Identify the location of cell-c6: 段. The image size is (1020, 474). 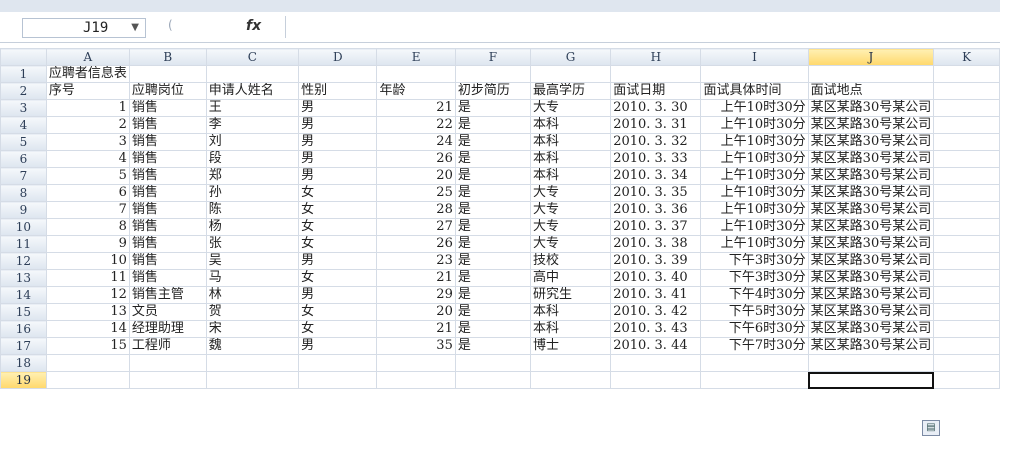
(252, 159).